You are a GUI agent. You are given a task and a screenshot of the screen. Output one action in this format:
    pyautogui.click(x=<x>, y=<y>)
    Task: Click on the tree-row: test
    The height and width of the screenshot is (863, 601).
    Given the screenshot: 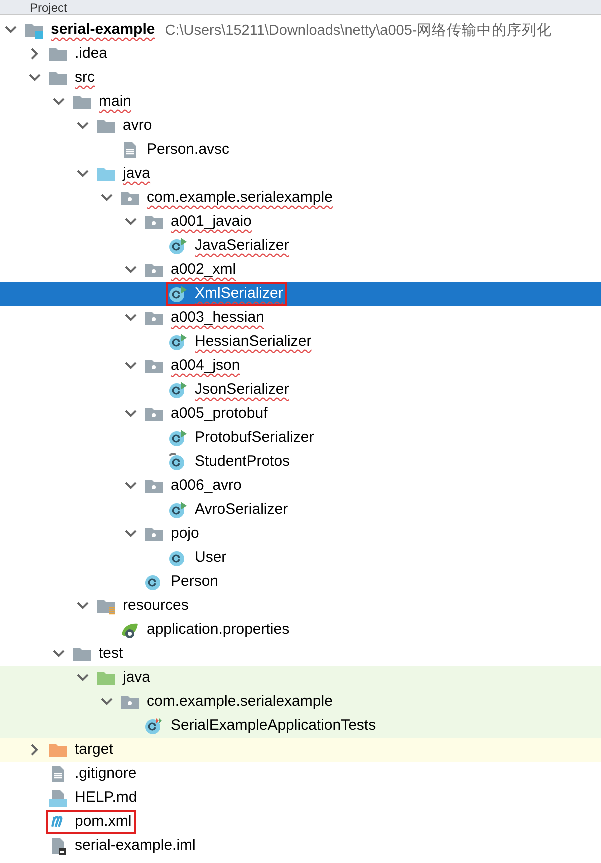 What is the action you would take?
    pyautogui.click(x=300, y=654)
    